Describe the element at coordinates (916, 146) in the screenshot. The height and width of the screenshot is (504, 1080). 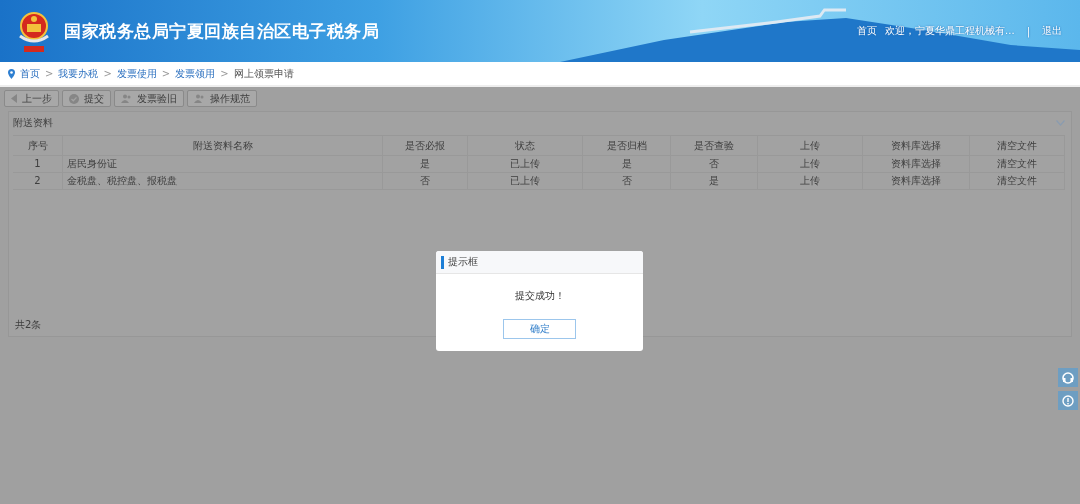
I see `column-header: 资料库选择` at that location.